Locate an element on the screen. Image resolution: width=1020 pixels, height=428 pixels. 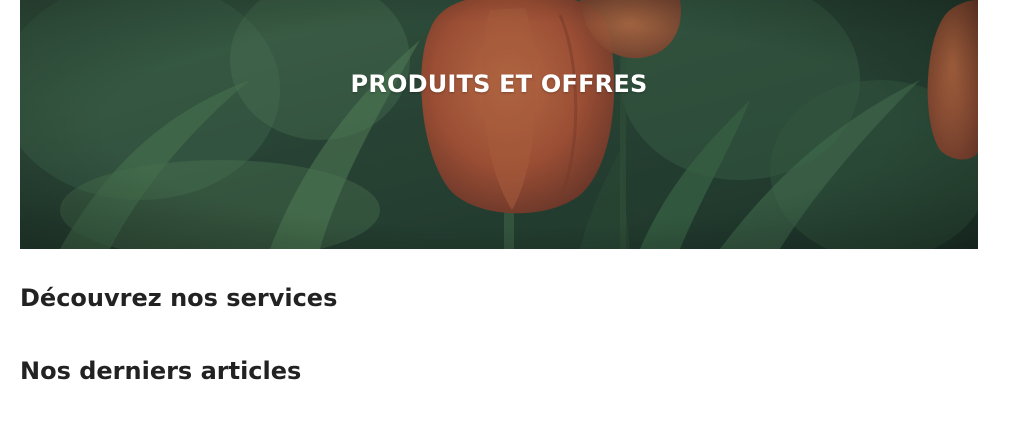
services-heading: Découvrez nos services is located at coordinates (179, 298).